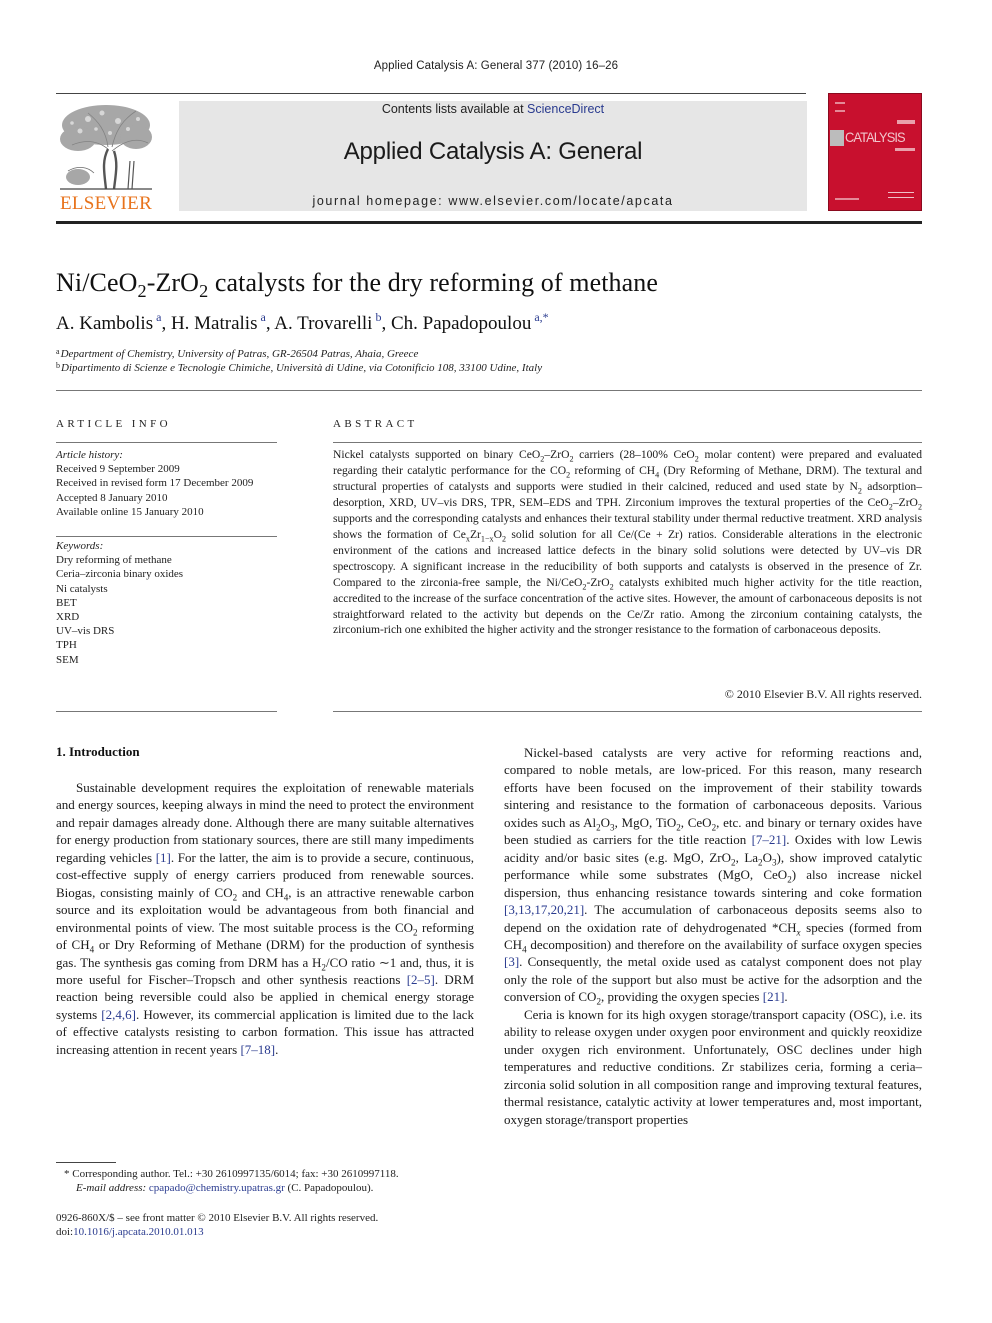 This screenshot has width=992, height=1323. I want to click on keyword-item: Ni catalysts, so click(168, 589).